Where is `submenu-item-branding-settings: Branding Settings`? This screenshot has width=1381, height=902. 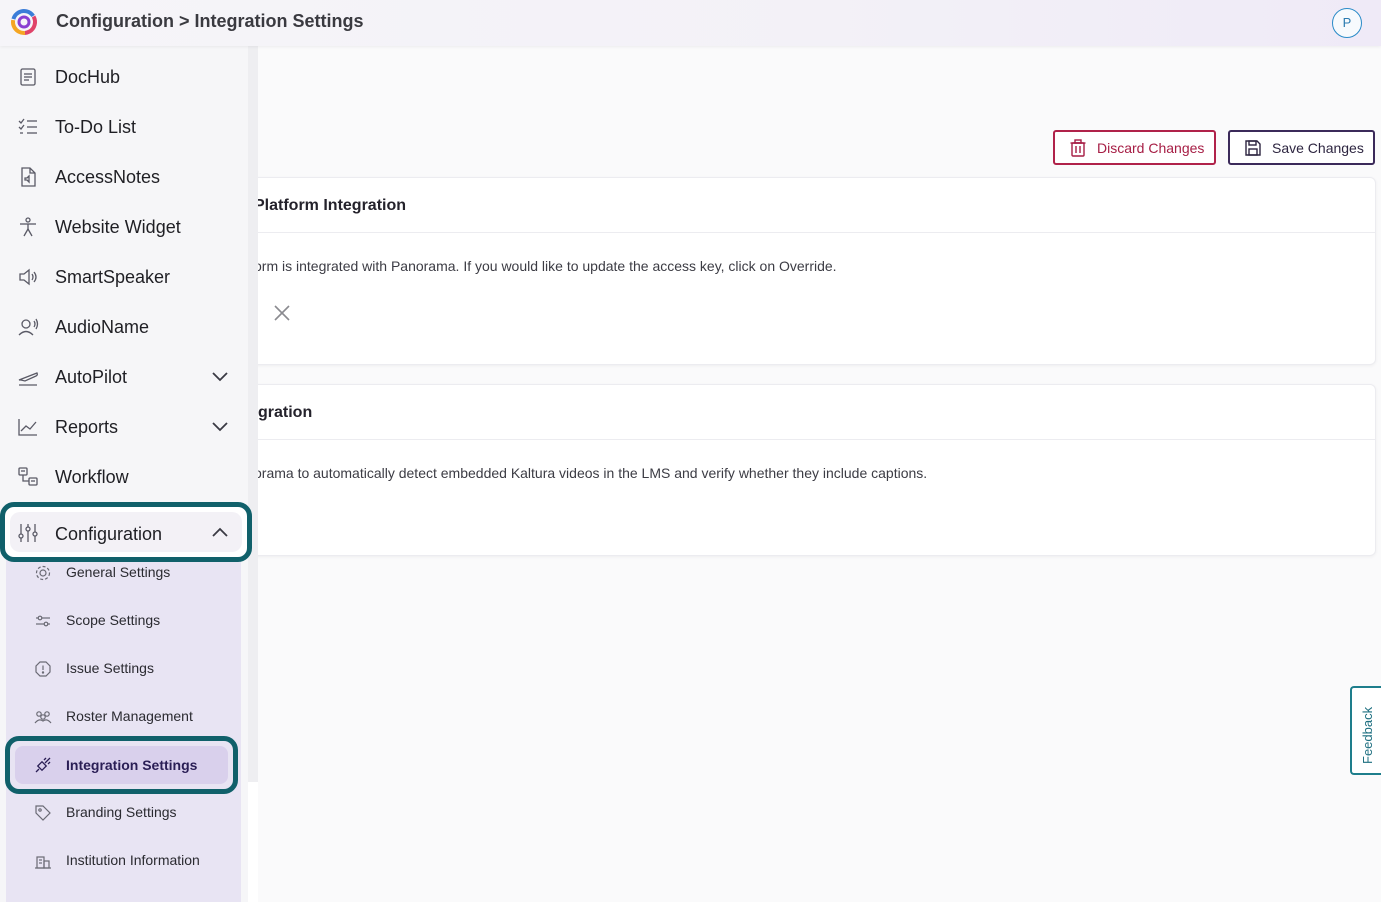 submenu-item-branding-settings: Branding Settings is located at coordinates (123, 813).